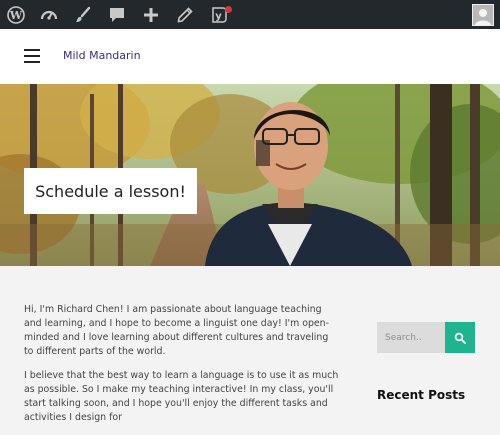 The height and width of the screenshot is (435, 500). Describe the element at coordinates (411, 337) in the screenshot. I see `search-input` at that location.